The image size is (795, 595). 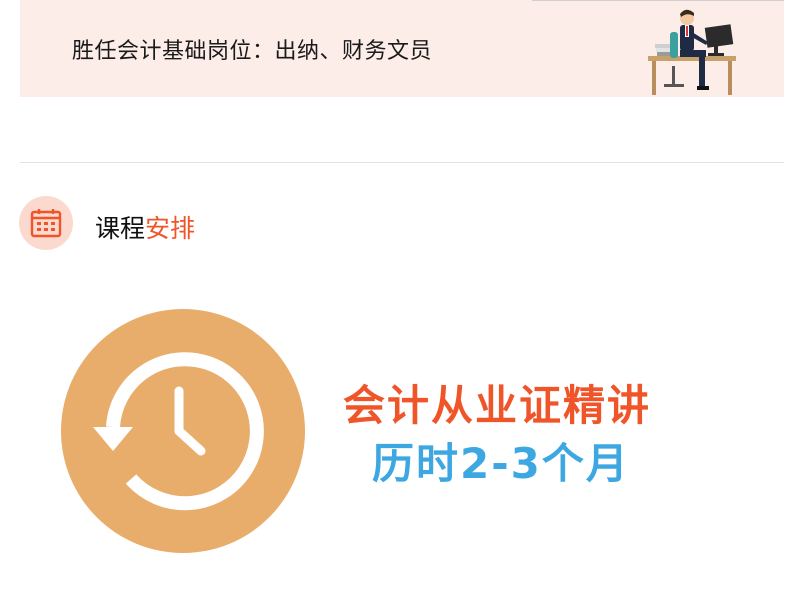 What do you see at coordinates (497, 405) in the screenshot?
I see `promo-line-1: 会计从业证精讲` at bounding box center [497, 405].